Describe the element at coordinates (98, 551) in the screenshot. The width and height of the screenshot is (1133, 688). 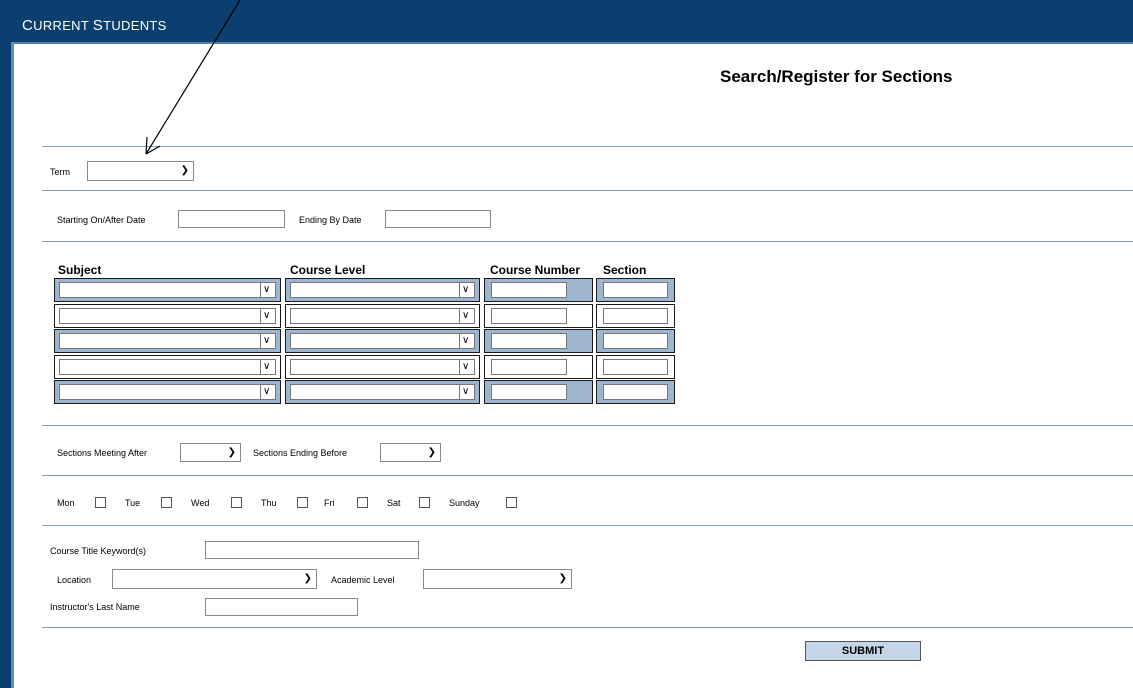
I see `keyword-label: Course Title Keyword(s)` at that location.